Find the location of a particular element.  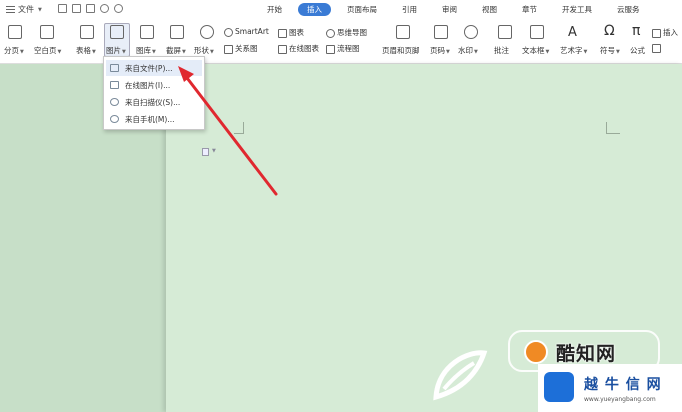

watermark-leaf-logo is located at coordinates (460, 375).